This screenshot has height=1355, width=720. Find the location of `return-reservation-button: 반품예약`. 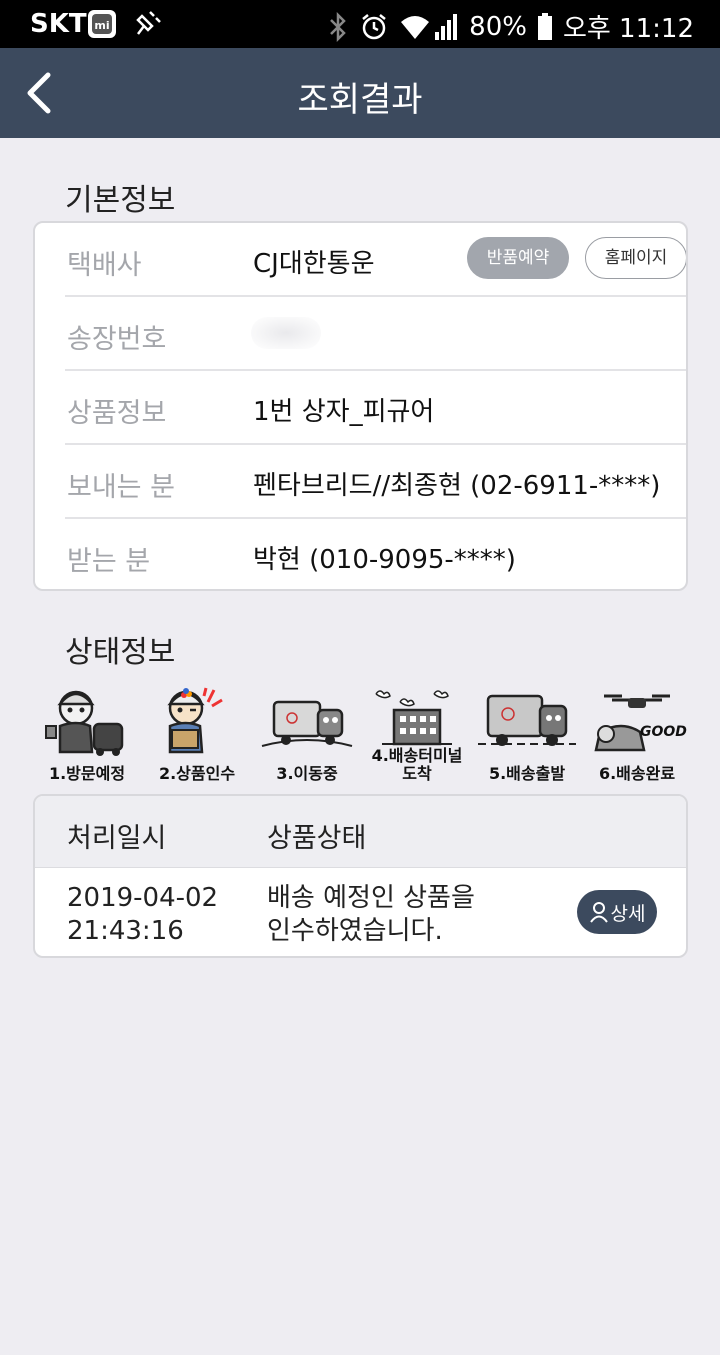

return-reservation-button: 반품예약 is located at coordinates (518, 258).